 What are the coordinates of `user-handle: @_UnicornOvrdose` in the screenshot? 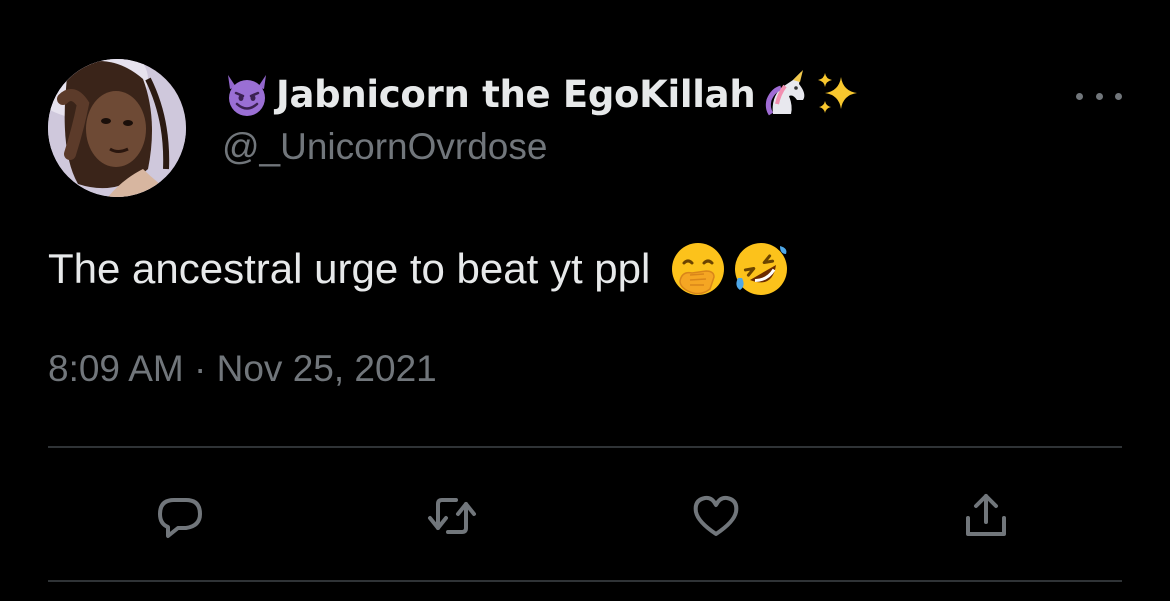 It's located at (541, 147).